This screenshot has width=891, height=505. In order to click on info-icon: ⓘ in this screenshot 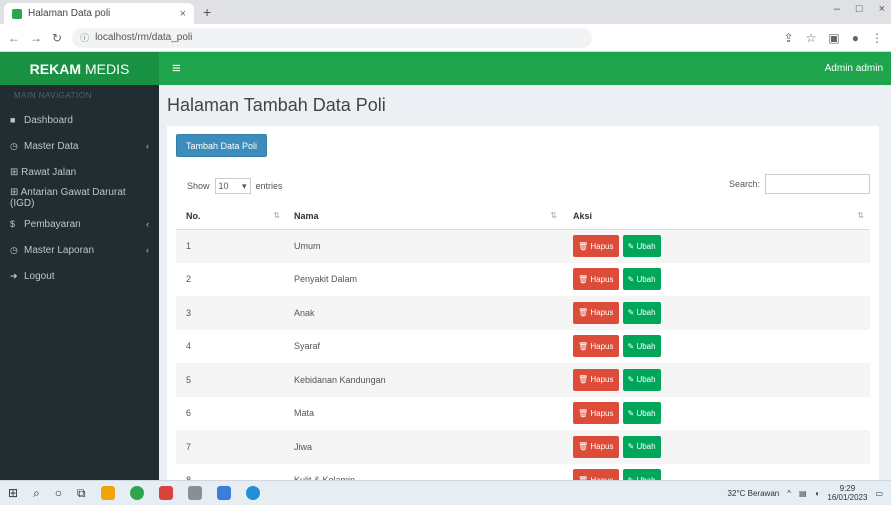, I will do `click(84, 37)`.